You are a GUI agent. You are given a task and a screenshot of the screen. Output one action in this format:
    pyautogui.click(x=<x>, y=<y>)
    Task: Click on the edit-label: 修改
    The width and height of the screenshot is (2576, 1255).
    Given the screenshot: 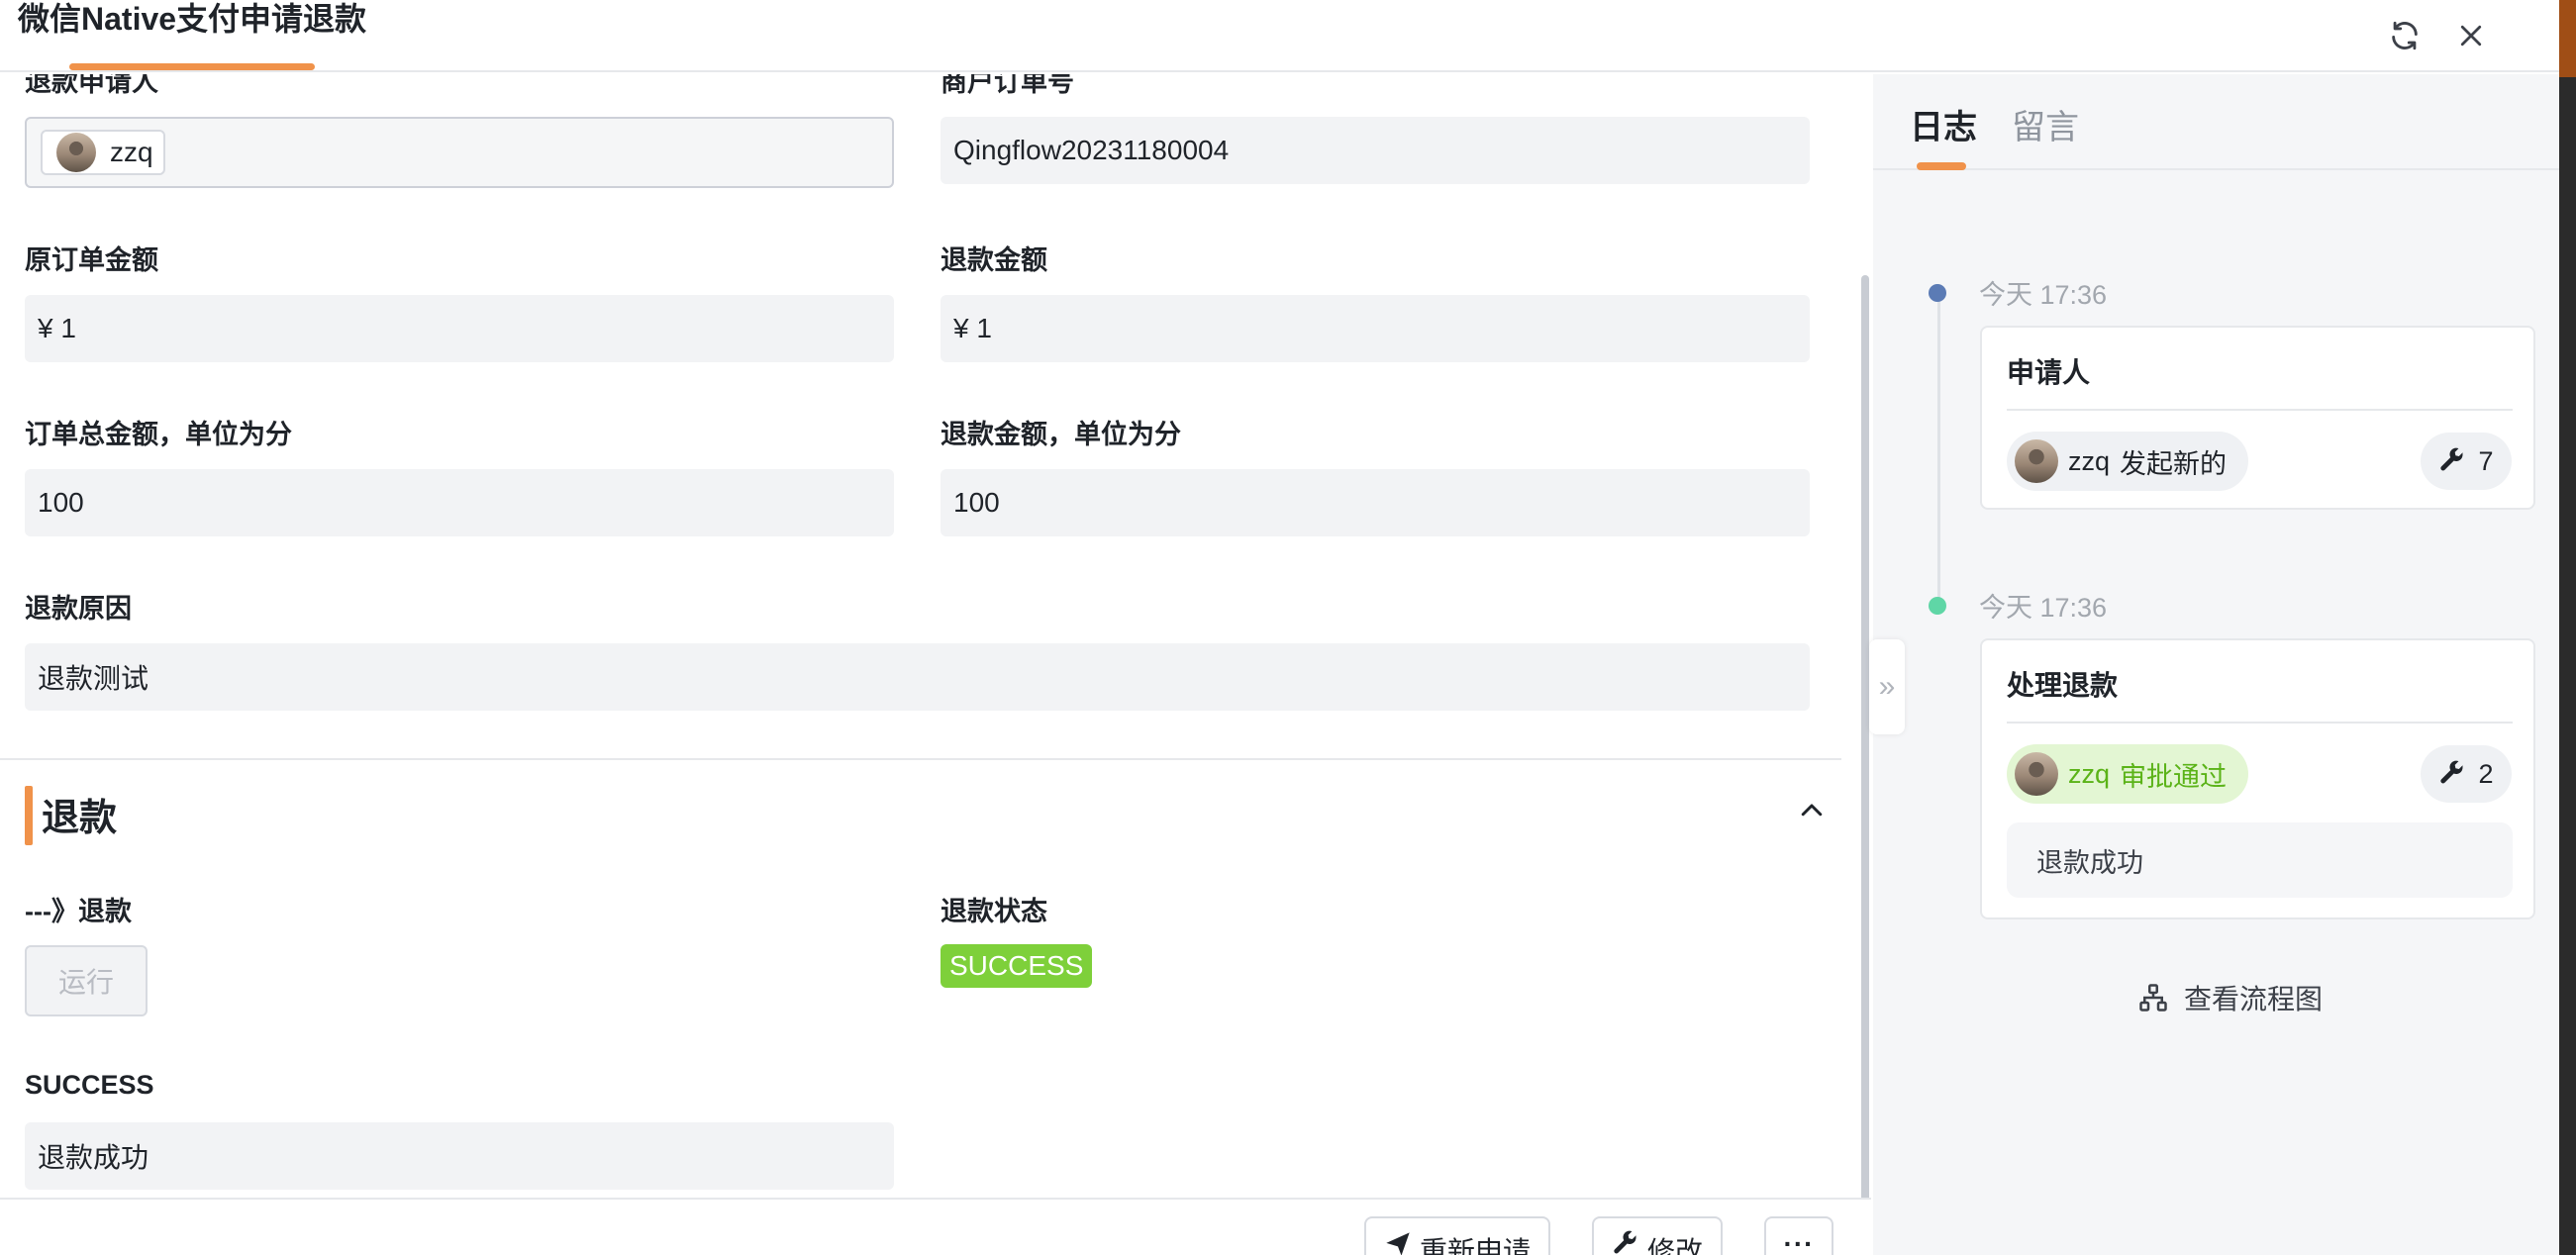 What is the action you would take?
    pyautogui.click(x=1676, y=1245)
    